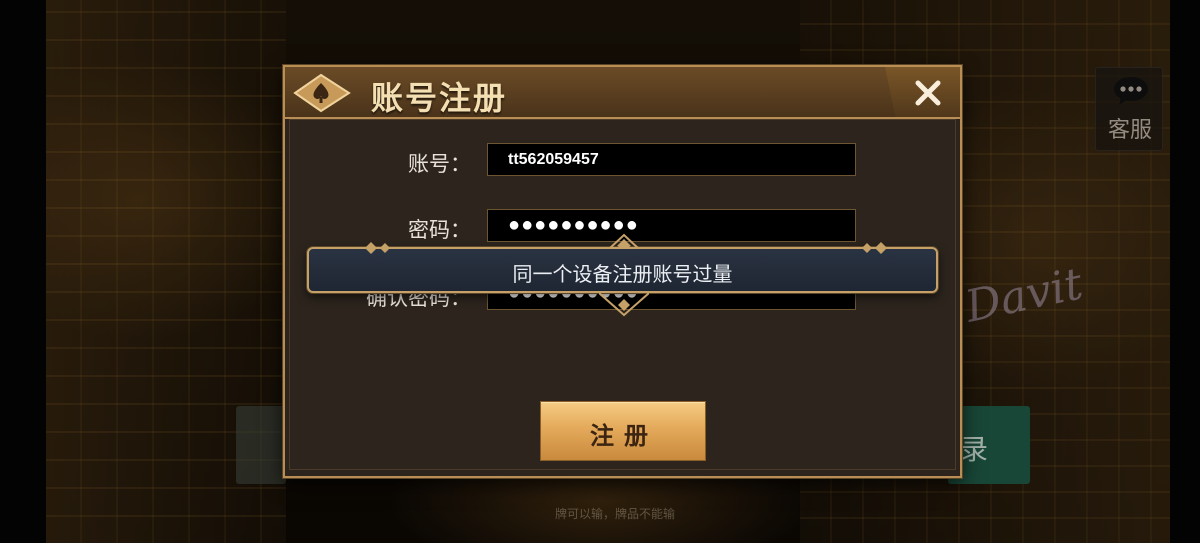  What do you see at coordinates (874, 248) in the screenshot?
I see `toast-right-gem-icon` at bounding box center [874, 248].